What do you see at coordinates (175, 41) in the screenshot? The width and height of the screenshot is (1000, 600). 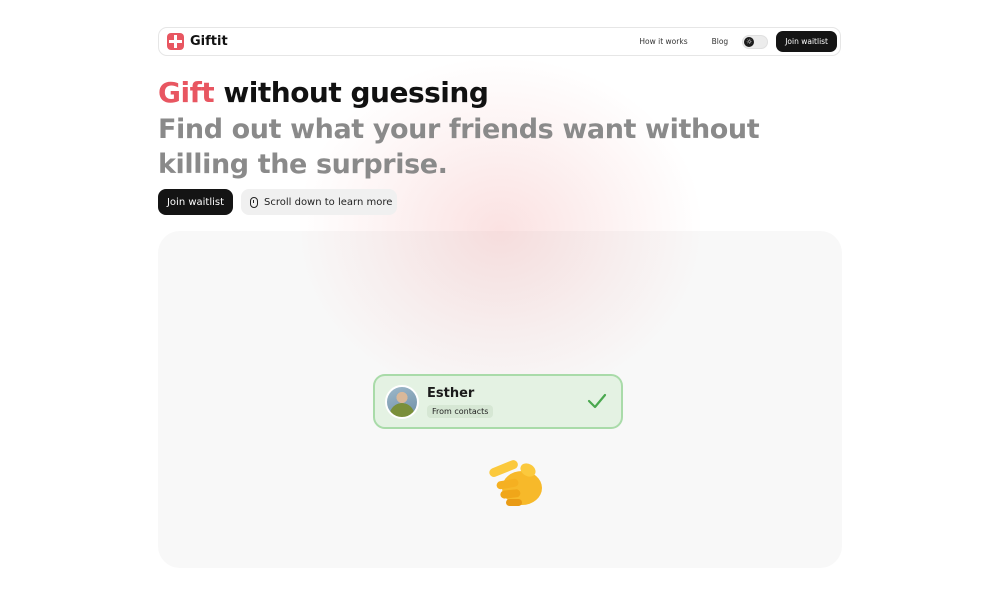 I see `gift-logo-icon` at bounding box center [175, 41].